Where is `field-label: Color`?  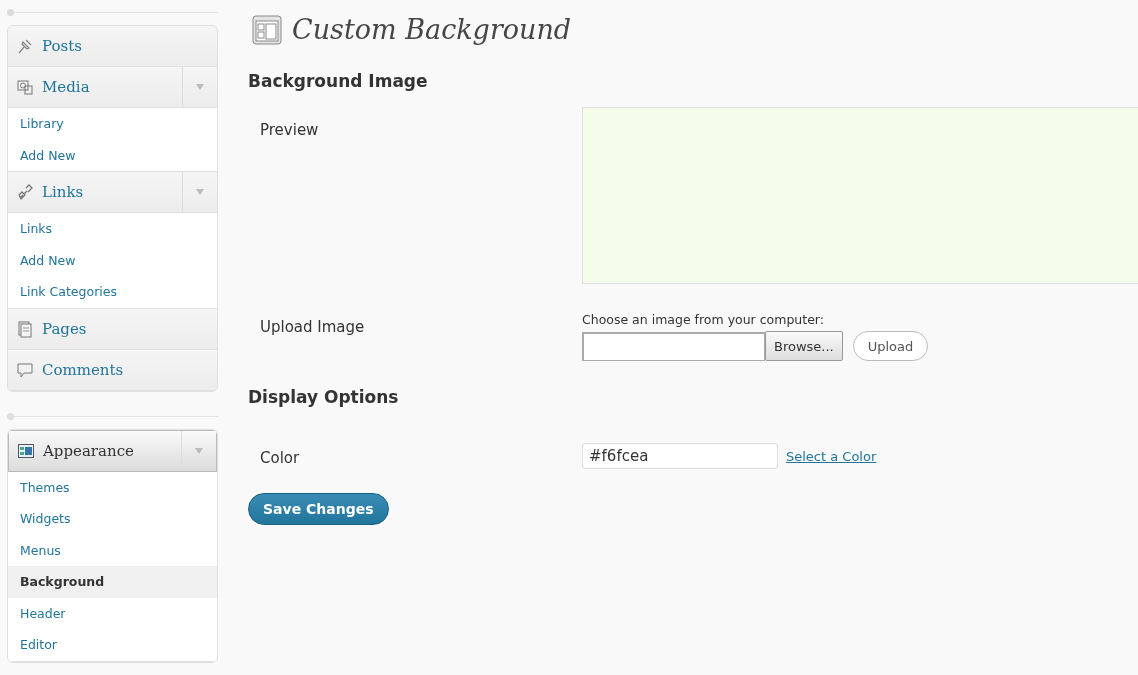
field-label: Color is located at coordinates (280, 458).